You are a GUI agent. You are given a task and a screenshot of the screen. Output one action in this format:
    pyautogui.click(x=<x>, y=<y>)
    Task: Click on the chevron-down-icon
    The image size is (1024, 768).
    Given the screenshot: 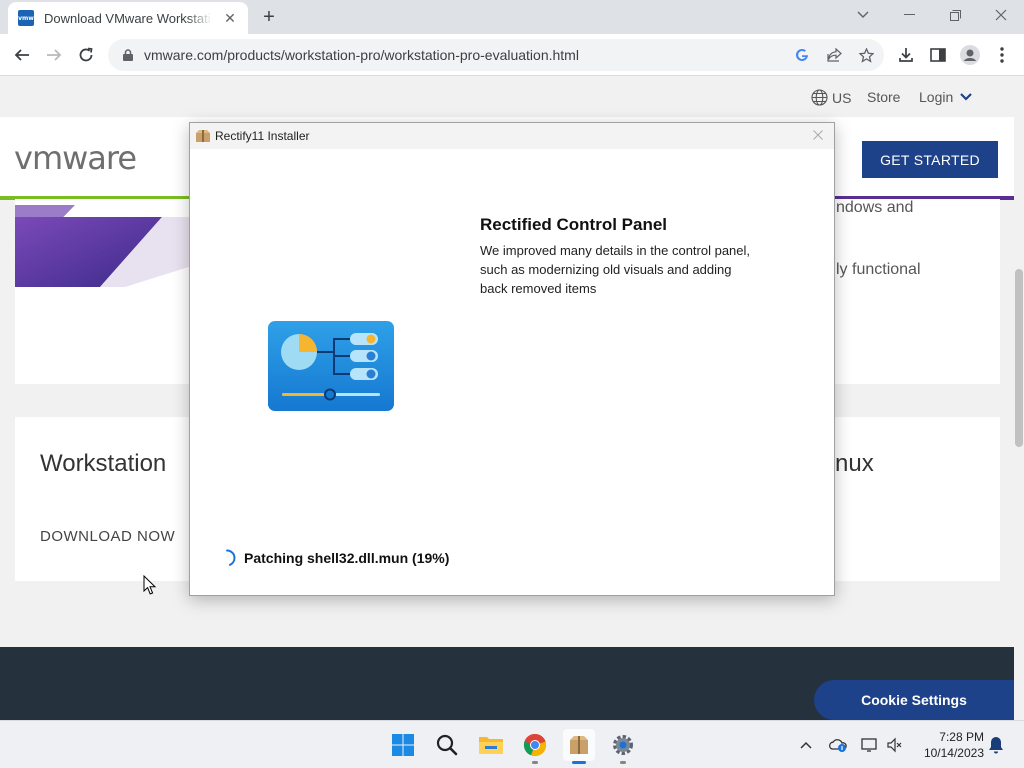 What is the action you would take?
    pyautogui.click(x=966, y=97)
    